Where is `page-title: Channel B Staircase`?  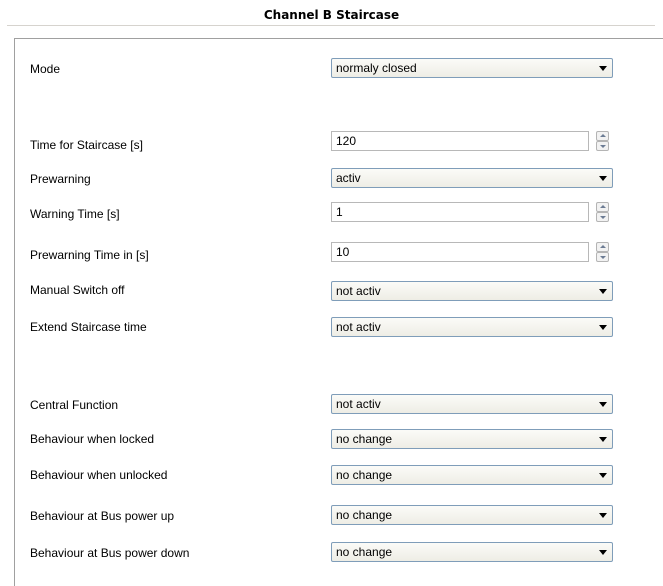
page-title: Channel B Staircase is located at coordinates (331, 15).